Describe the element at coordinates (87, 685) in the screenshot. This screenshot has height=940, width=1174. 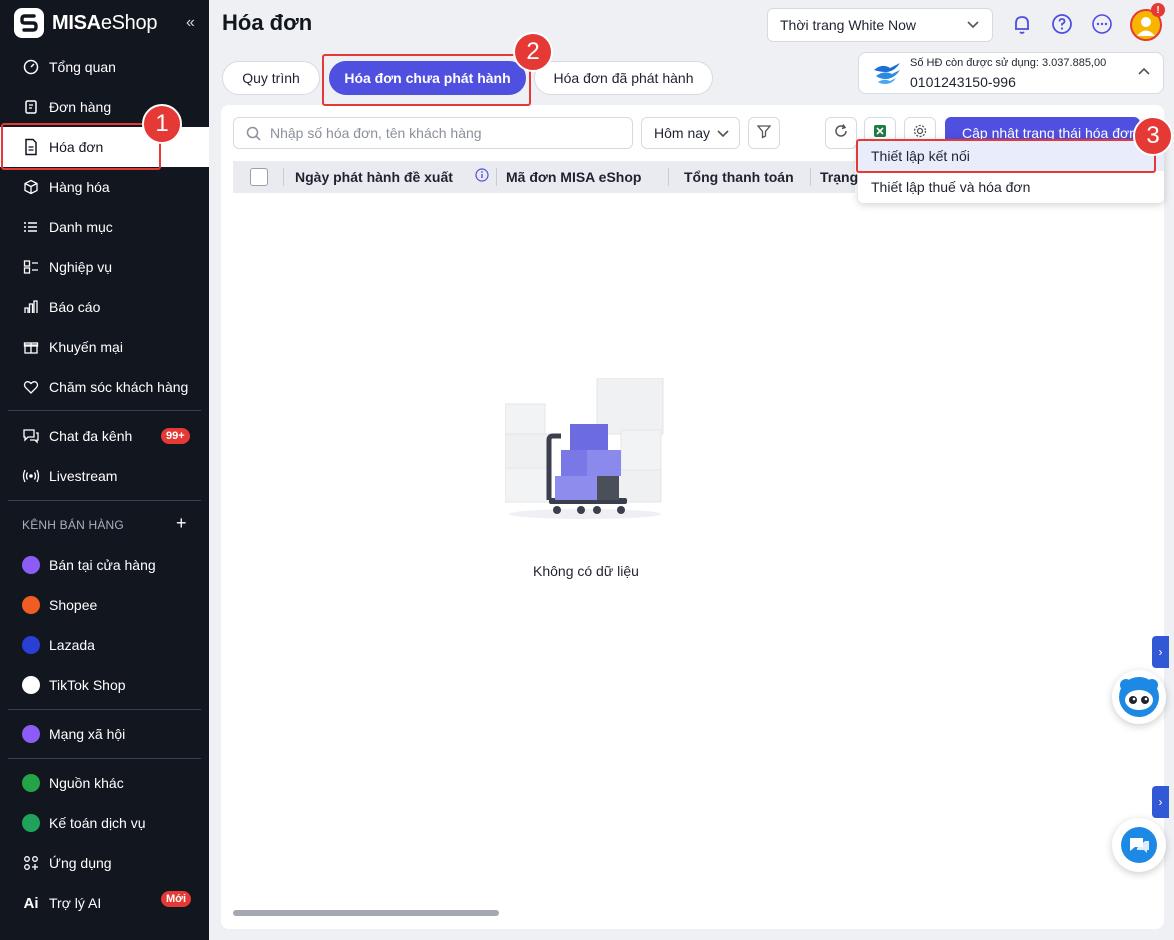
I see `sidebar-item-label: TikTok Shop` at that location.